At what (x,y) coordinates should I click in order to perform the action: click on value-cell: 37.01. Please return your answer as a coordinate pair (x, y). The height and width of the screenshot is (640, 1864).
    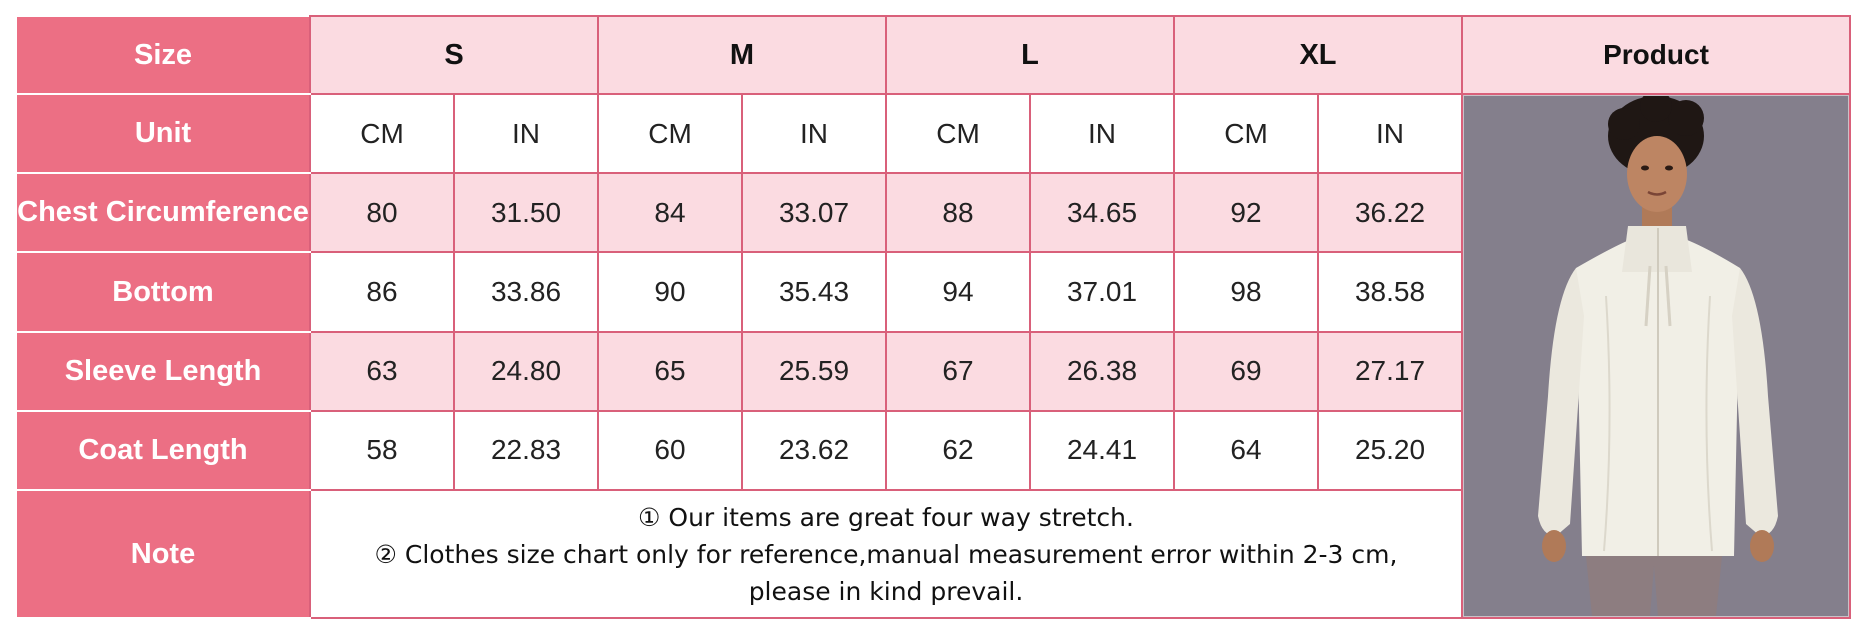
    Looking at the image, I should click on (1102, 292).